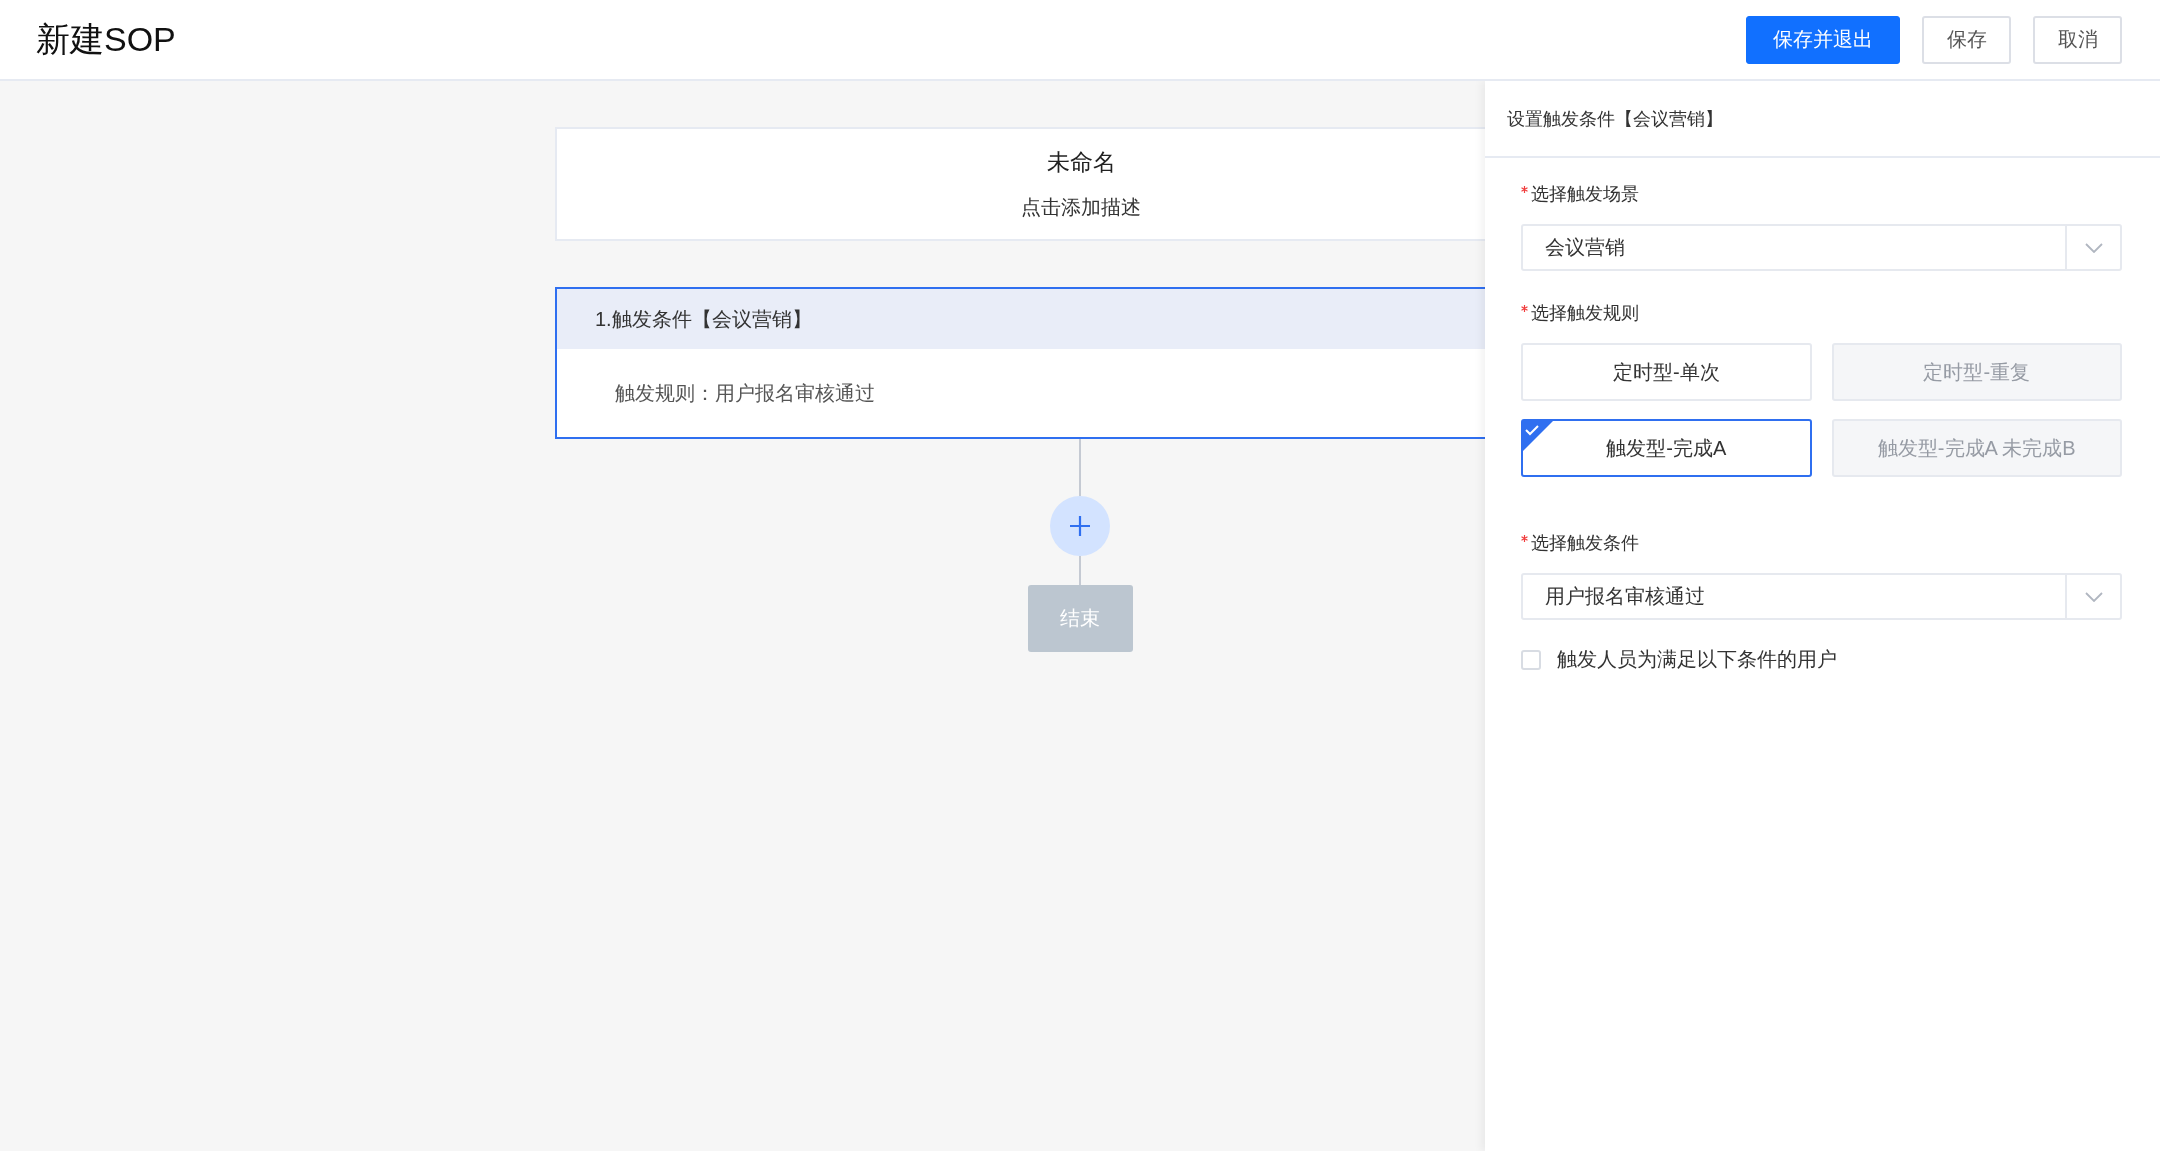 This screenshot has width=2160, height=1151. What do you see at coordinates (1823, 39) in the screenshot?
I see `save-and-exit-button: 保存并退出` at bounding box center [1823, 39].